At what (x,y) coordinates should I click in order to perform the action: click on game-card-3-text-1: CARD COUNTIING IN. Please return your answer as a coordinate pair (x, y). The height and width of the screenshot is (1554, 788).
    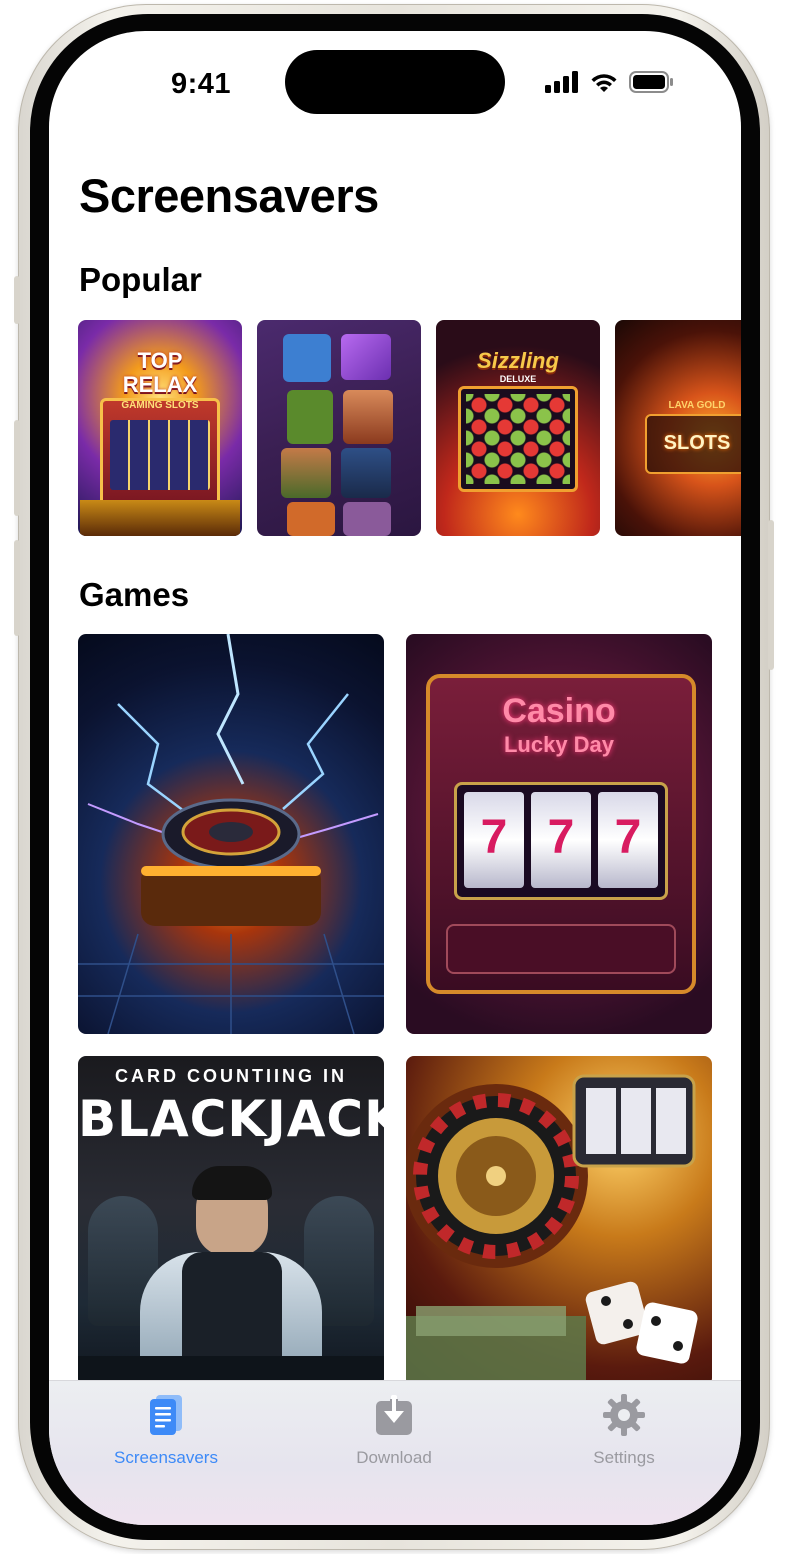
    Looking at the image, I should click on (231, 1076).